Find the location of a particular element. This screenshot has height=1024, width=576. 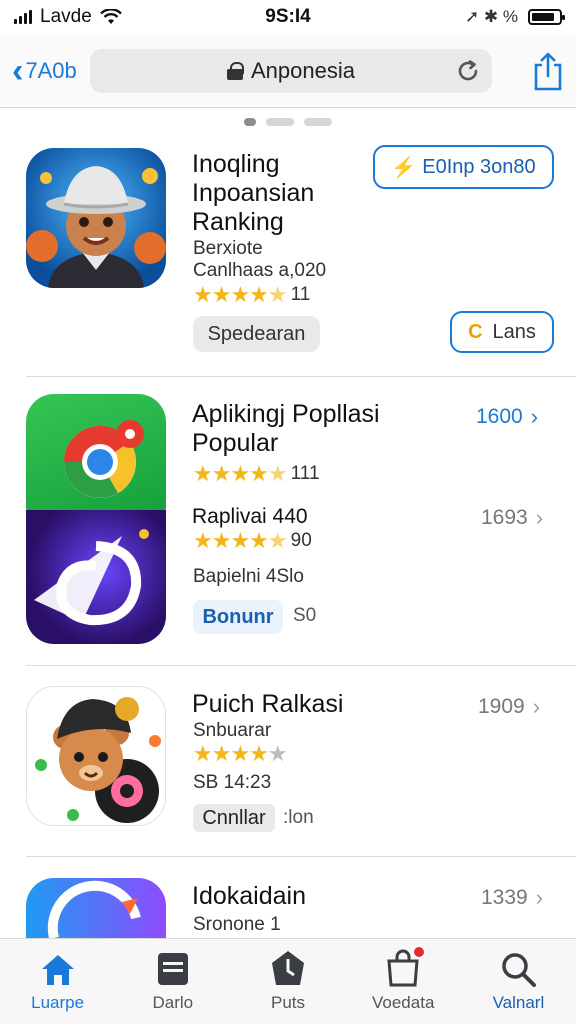

app-price: 1600 › is located at coordinates (507, 417).